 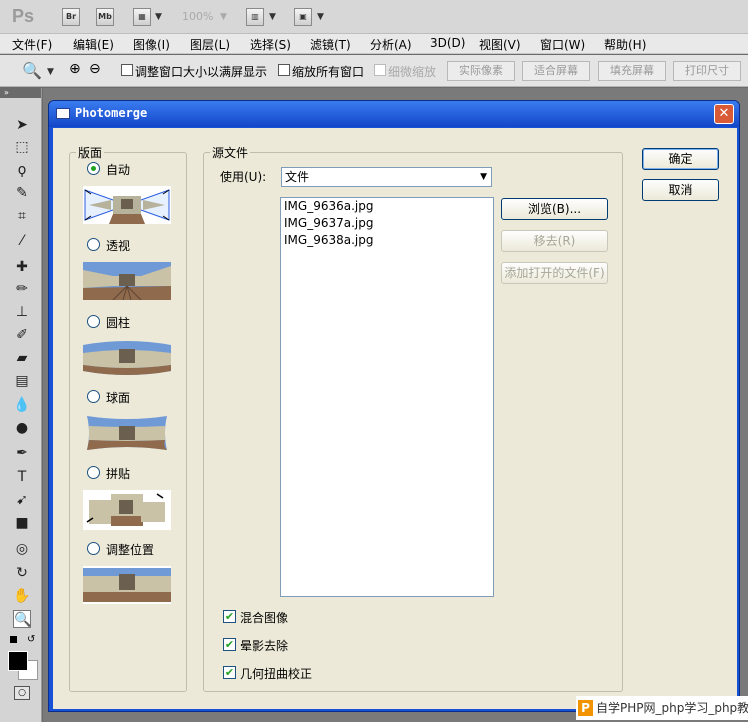 What do you see at coordinates (22, 267) in the screenshot?
I see `healing-brush-tool-icon: ✚` at bounding box center [22, 267].